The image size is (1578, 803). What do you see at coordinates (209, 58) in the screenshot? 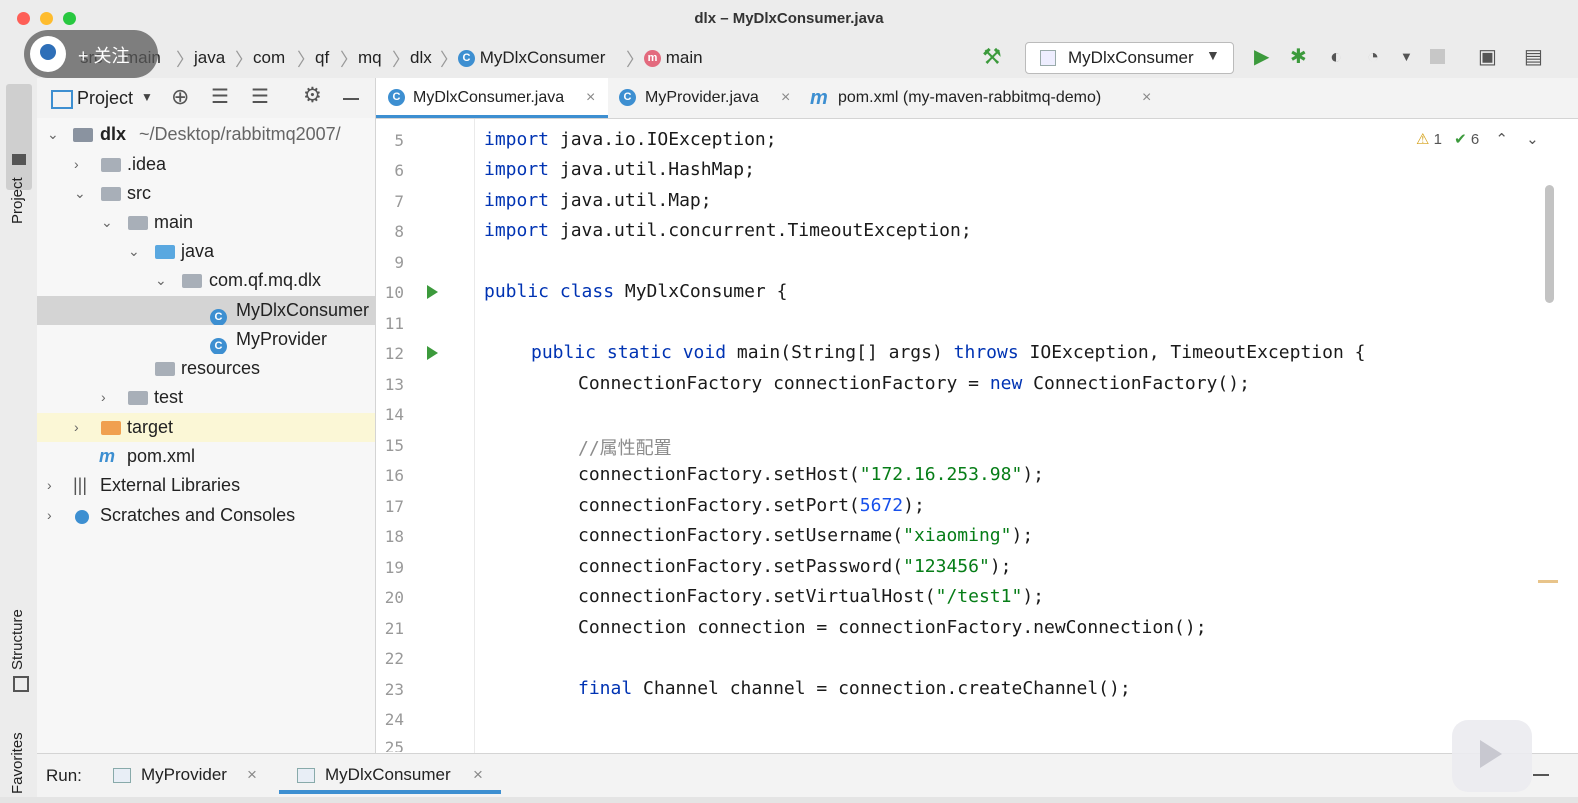
I see `breadcrumb-java: java` at bounding box center [209, 58].